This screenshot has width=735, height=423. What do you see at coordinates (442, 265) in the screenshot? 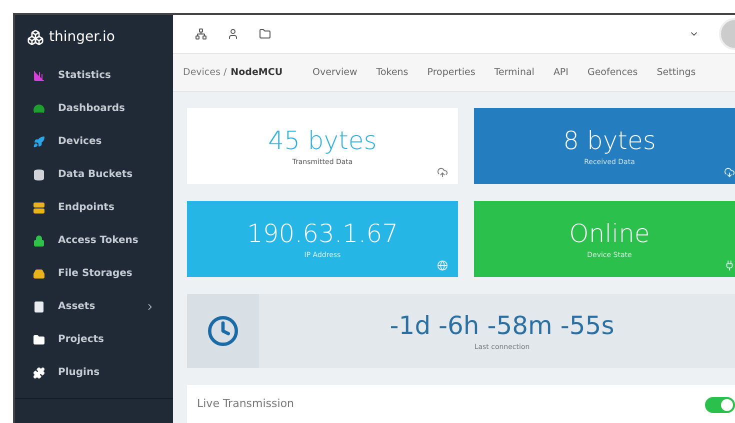
I see `globe-icon` at bounding box center [442, 265].